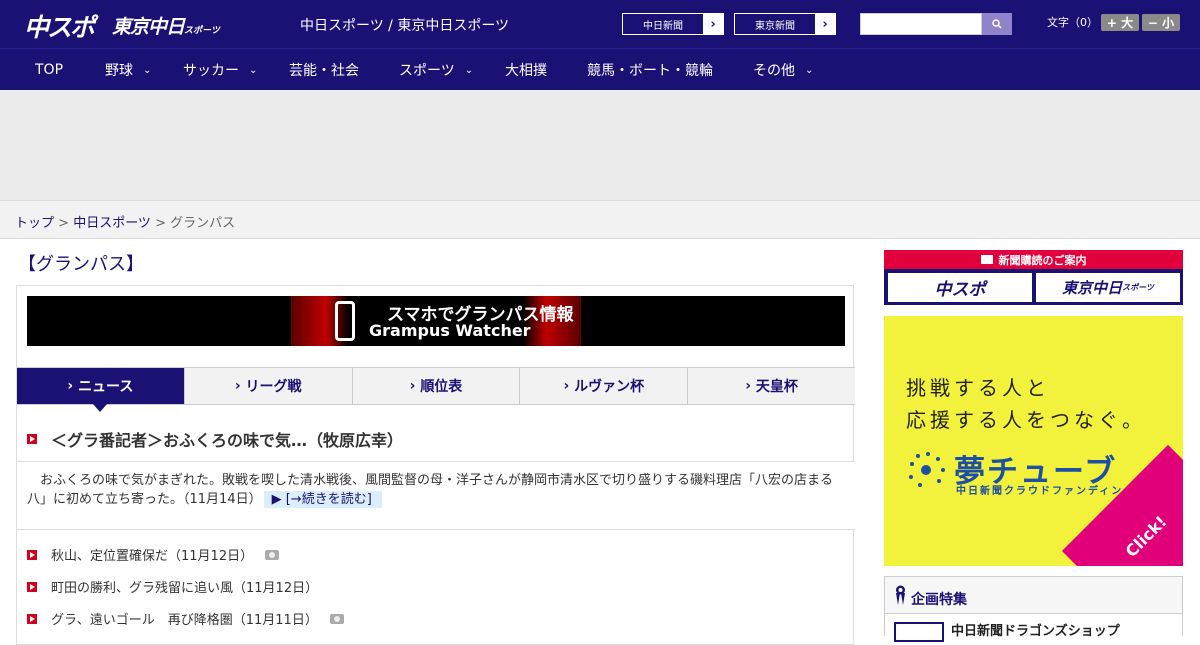 The height and width of the screenshot is (645, 1200). I want to click on nav-item-entertainment: 芸能・社会, so click(324, 70).